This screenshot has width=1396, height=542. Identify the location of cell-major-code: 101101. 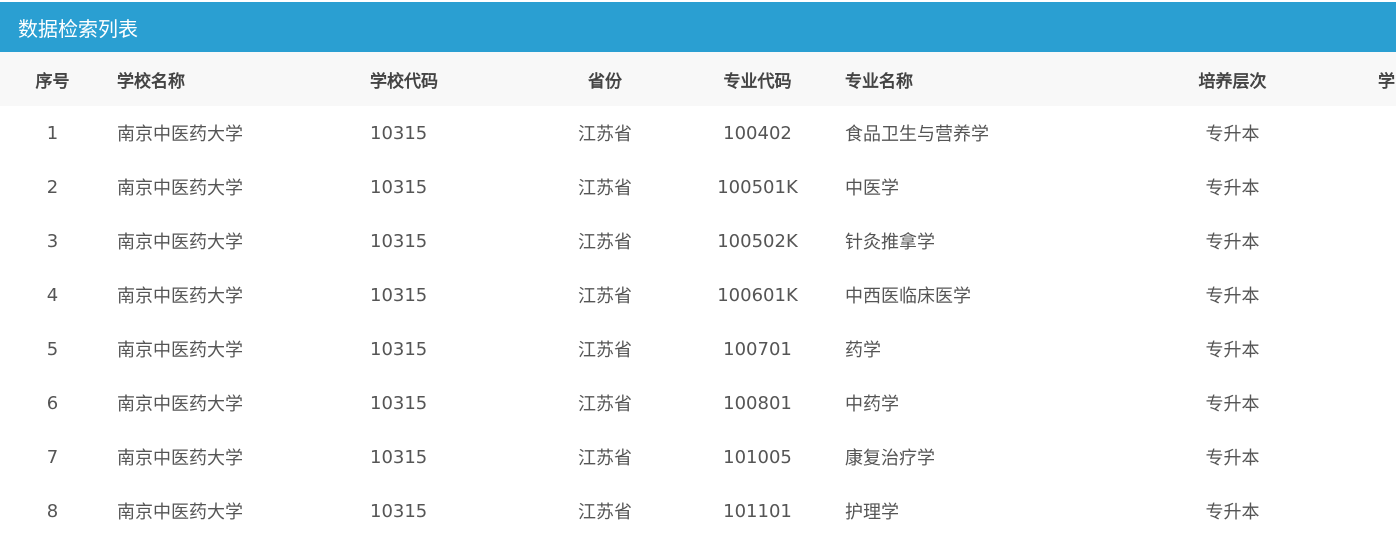
(757, 511).